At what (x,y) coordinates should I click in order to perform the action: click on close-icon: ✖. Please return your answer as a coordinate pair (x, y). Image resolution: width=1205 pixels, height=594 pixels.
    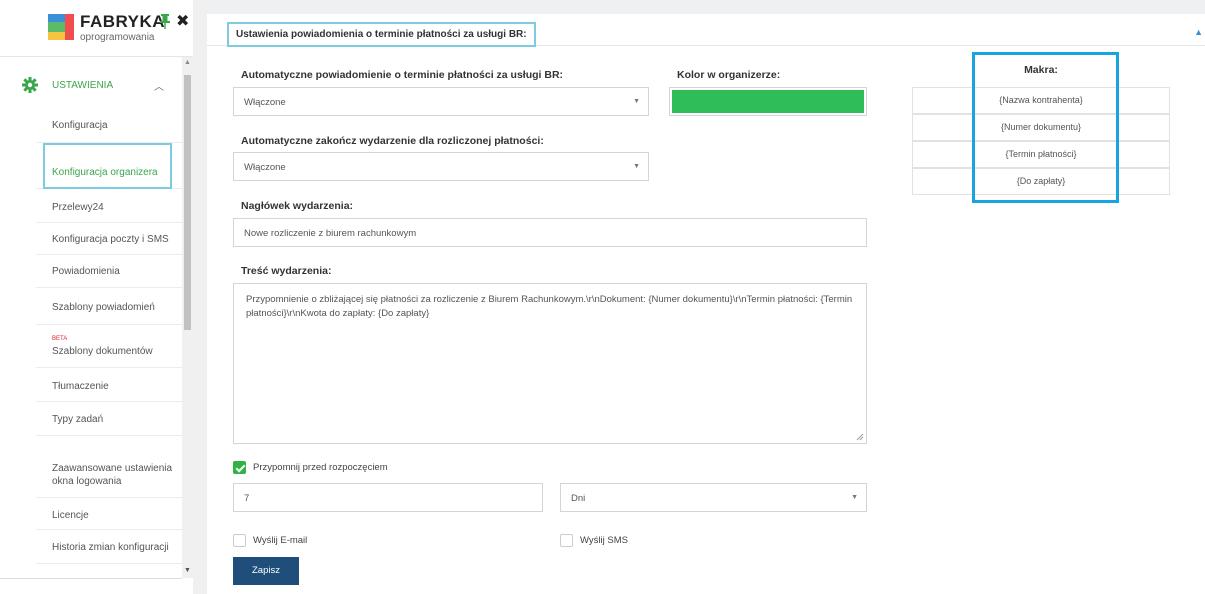
    Looking at the image, I should click on (182, 21).